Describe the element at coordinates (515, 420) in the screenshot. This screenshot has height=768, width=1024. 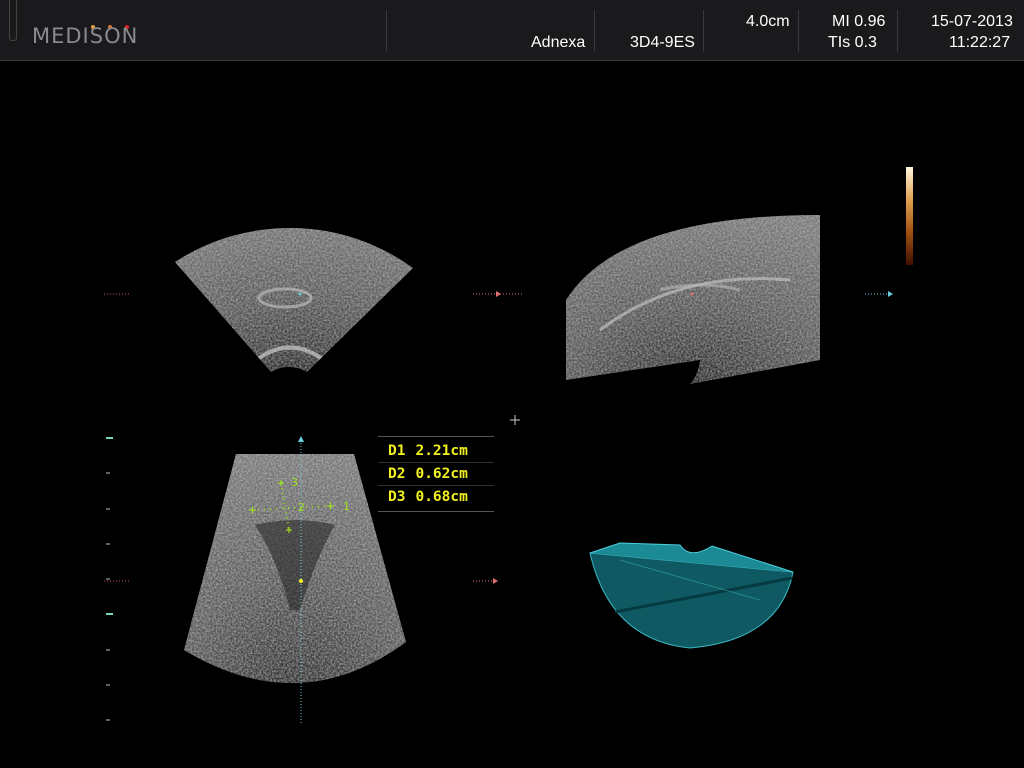
I see `crosshair-cursor-icon` at that location.